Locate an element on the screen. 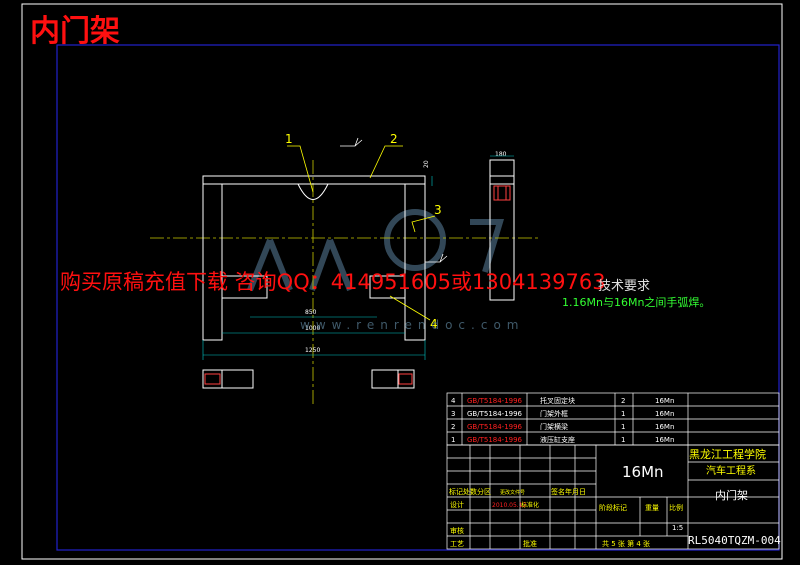  tb-scale: 1:5 is located at coordinates (677, 528).